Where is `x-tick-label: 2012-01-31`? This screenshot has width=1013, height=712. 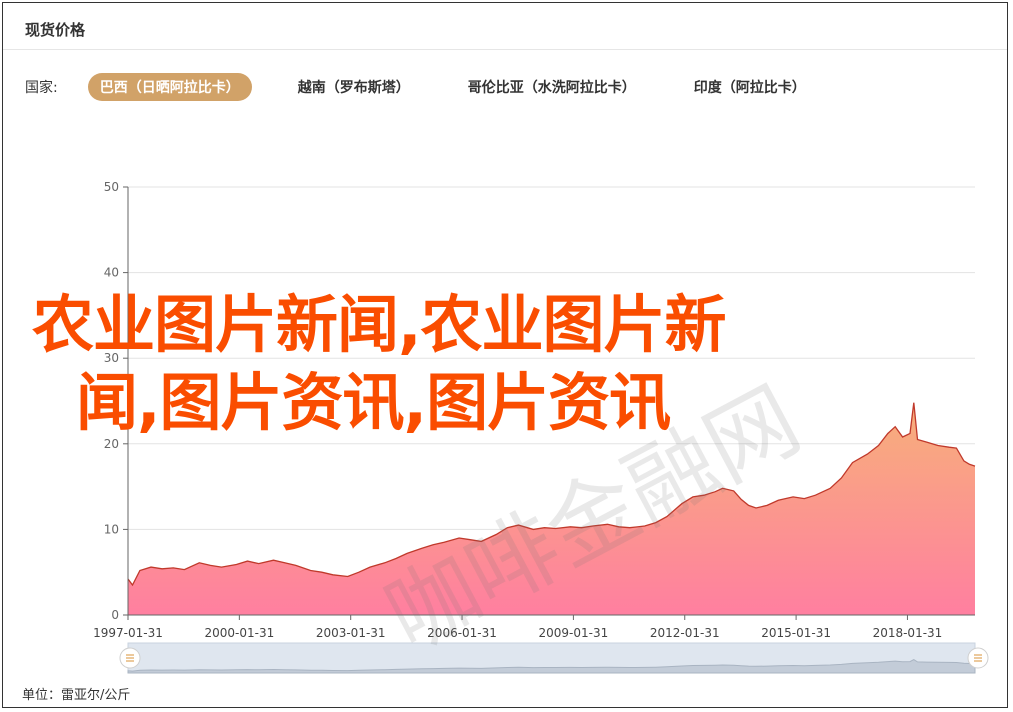 x-tick-label: 2012-01-31 is located at coordinates (685, 633).